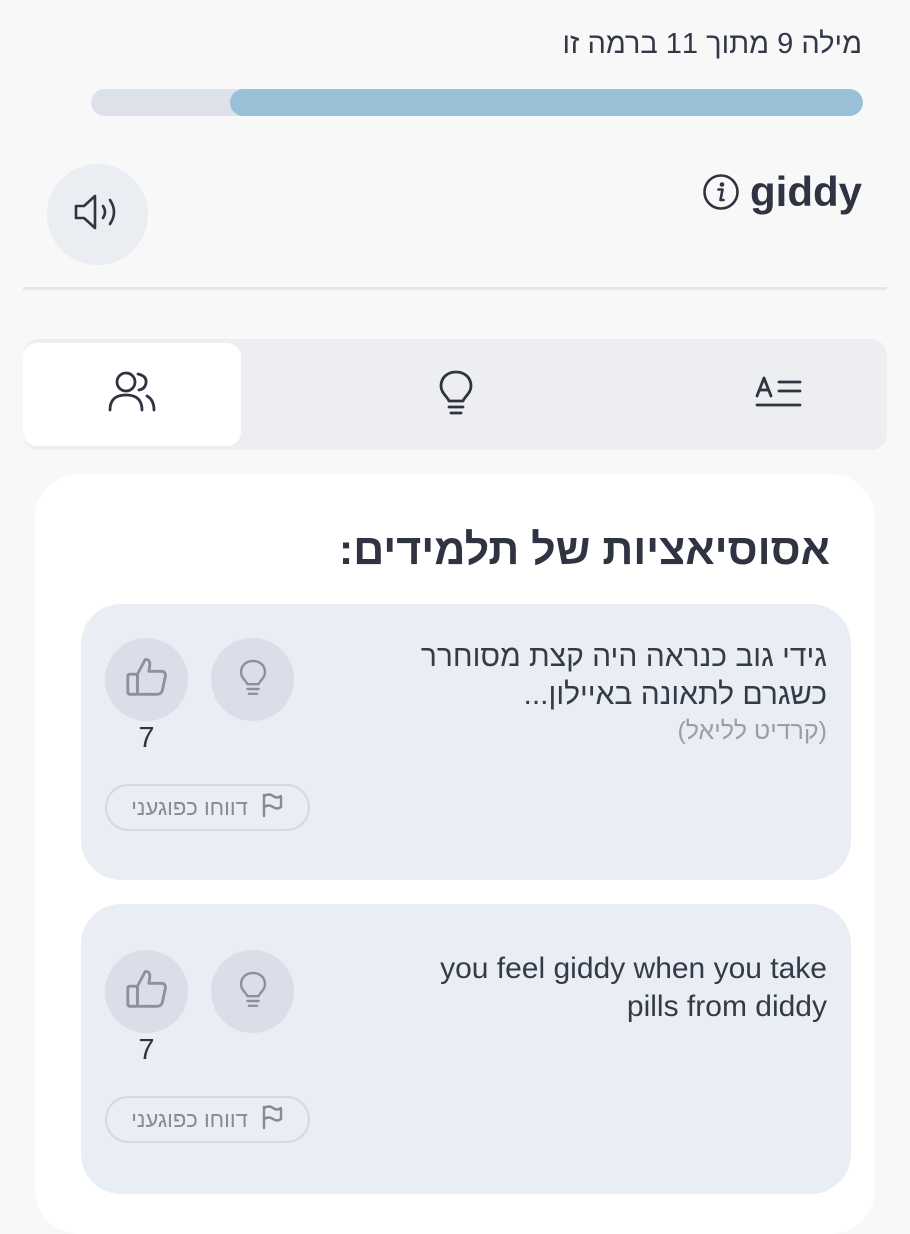 The height and width of the screenshot is (1234, 910). I want to click on tab-bar, so click(455, 394).